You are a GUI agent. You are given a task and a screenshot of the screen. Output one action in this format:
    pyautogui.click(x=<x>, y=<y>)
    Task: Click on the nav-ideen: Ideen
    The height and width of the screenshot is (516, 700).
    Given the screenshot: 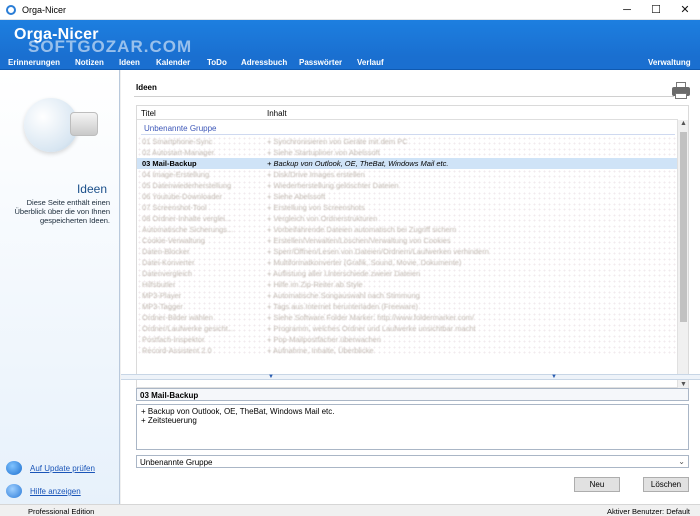 What is the action you would take?
    pyautogui.click(x=129, y=62)
    